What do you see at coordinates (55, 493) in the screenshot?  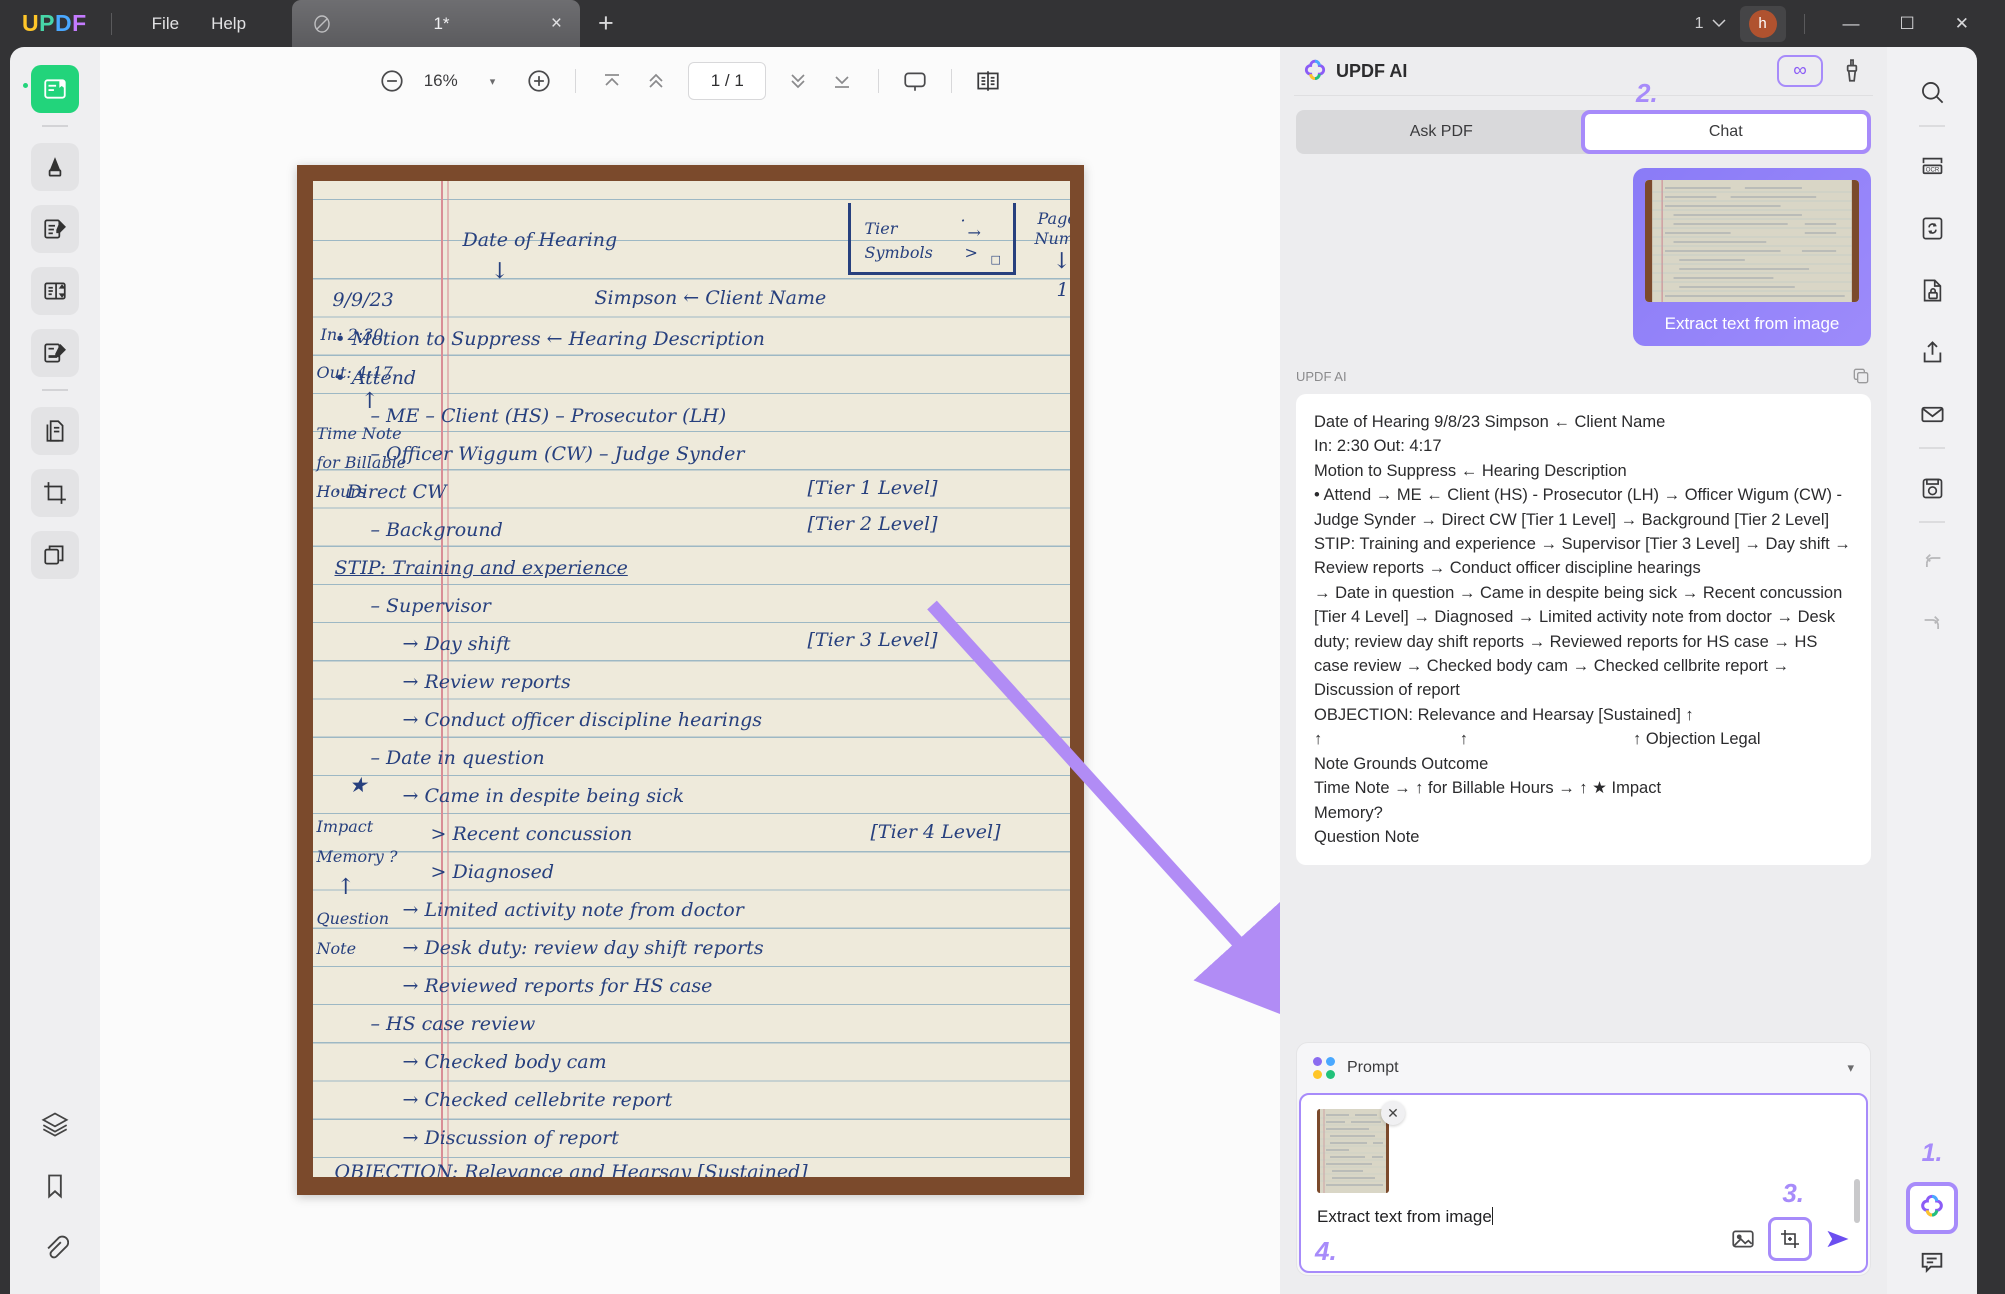 I see `sidebar-item-crop-page` at bounding box center [55, 493].